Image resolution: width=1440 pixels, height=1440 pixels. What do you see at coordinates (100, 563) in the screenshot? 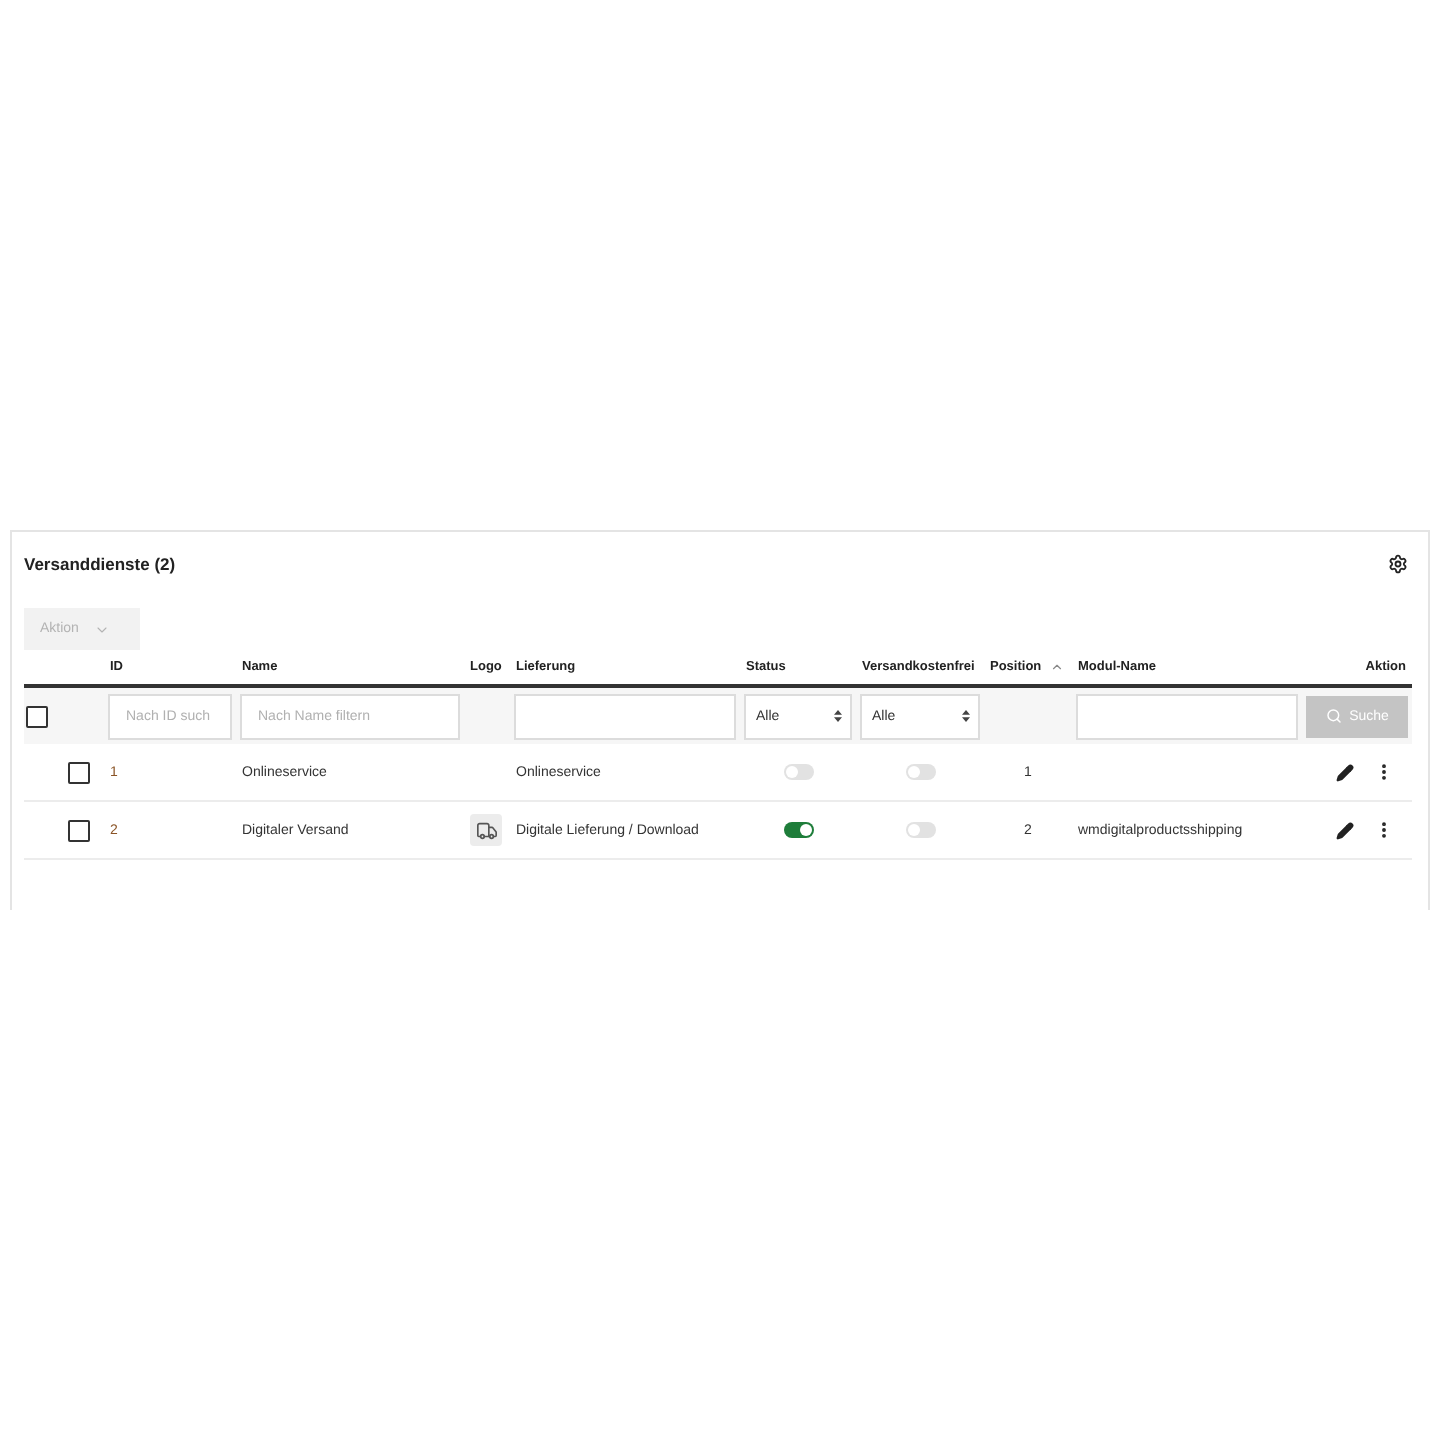
I see `panel-title: Versanddienste (2)` at bounding box center [100, 563].